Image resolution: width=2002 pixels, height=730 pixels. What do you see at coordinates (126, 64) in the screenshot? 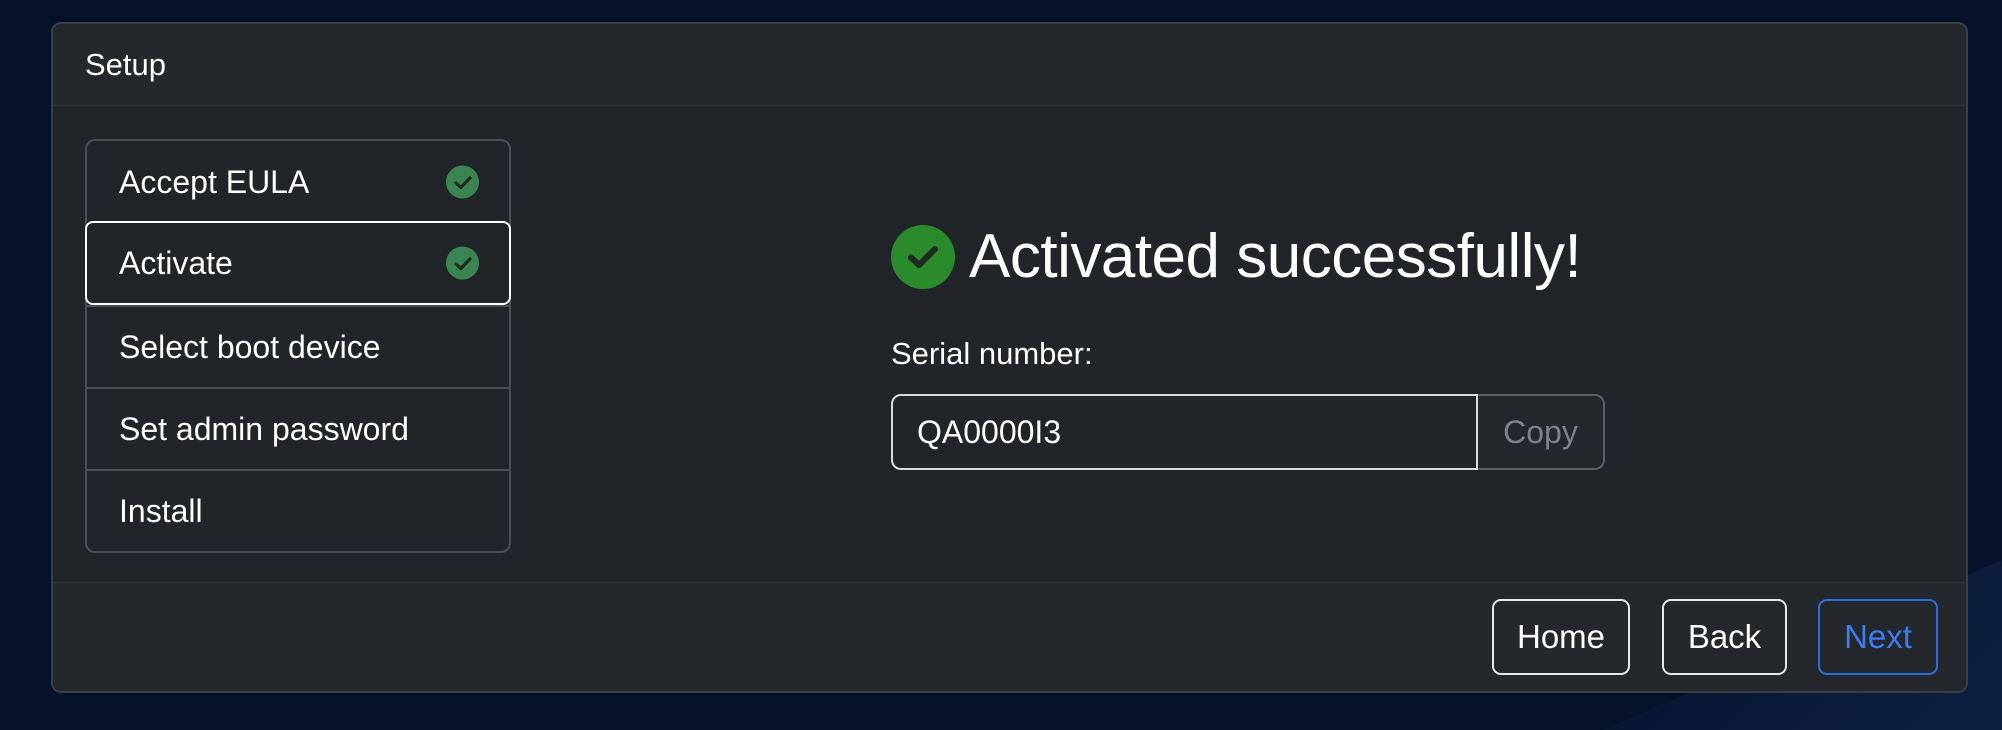
I see `page-title: Setup` at bounding box center [126, 64].